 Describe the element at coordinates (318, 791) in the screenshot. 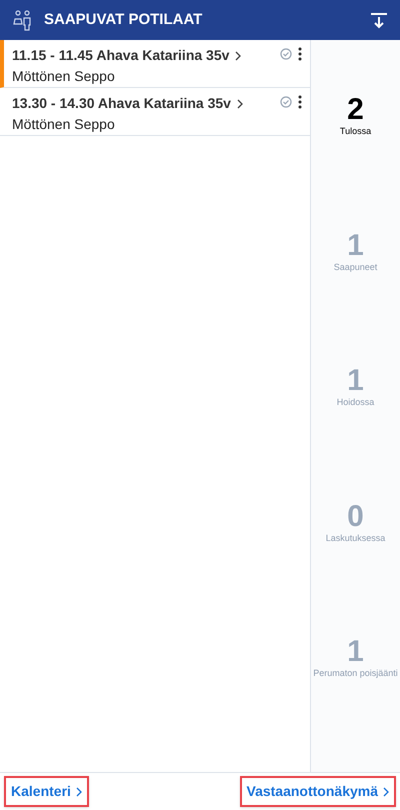

I see `footer-link: Vastaanottonäkymä` at that location.